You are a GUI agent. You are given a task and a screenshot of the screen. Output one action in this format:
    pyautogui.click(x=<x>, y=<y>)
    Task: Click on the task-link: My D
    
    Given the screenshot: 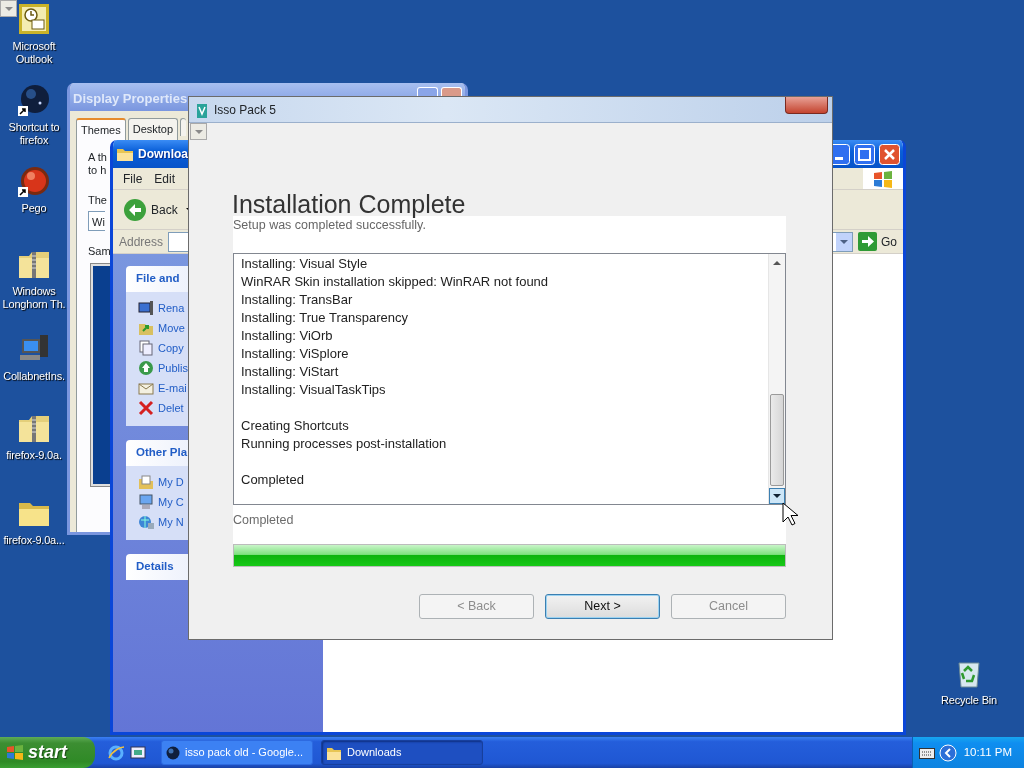 What is the action you would take?
    pyautogui.click(x=171, y=482)
    